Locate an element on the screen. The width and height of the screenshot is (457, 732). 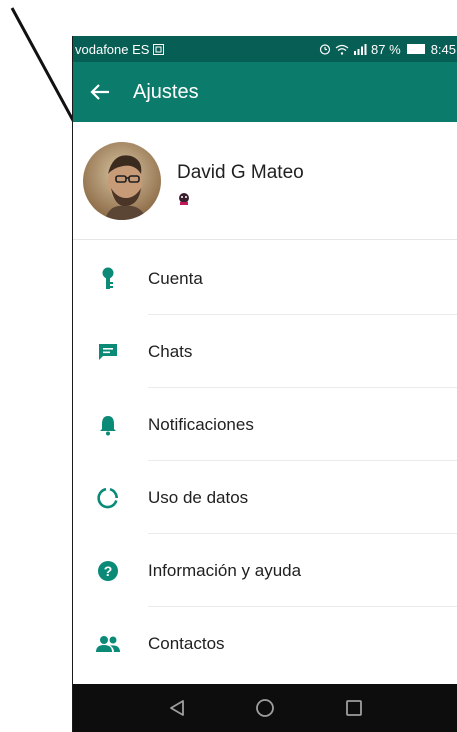
navigation-bar is located at coordinates (265, 708).